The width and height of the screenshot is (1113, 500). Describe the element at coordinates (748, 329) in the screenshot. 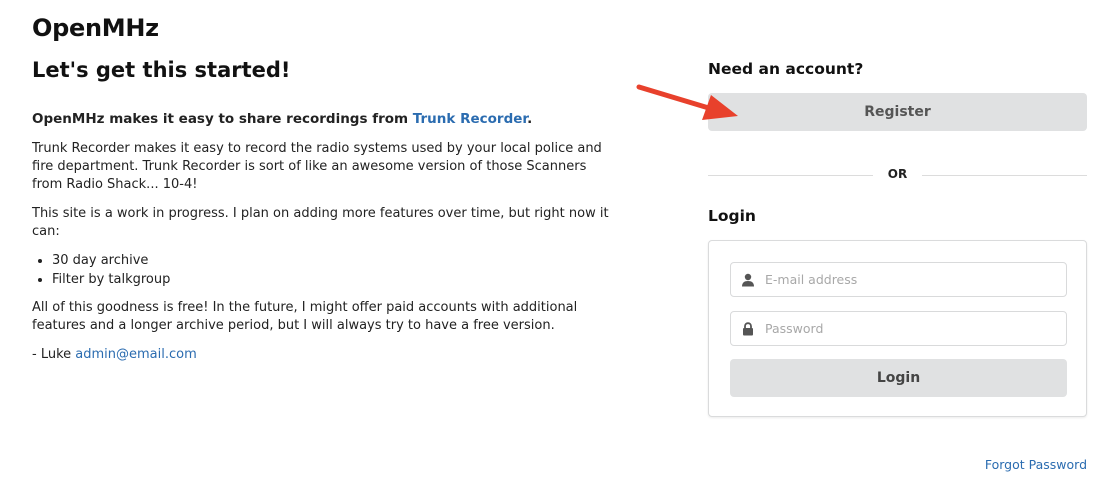

I see `lock-icon` at that location.